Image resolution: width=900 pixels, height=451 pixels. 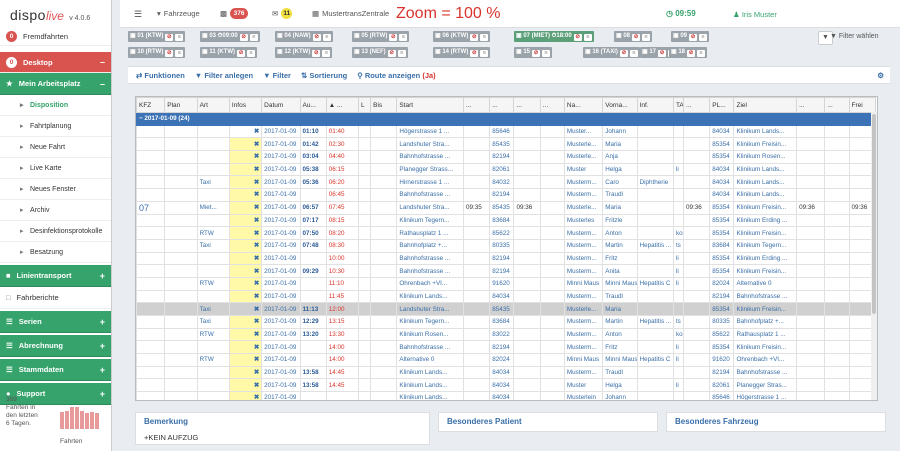 I want to click on sidebar-item-abrechnung: ☰ Abrechnung +, so click(x=55, y=346).